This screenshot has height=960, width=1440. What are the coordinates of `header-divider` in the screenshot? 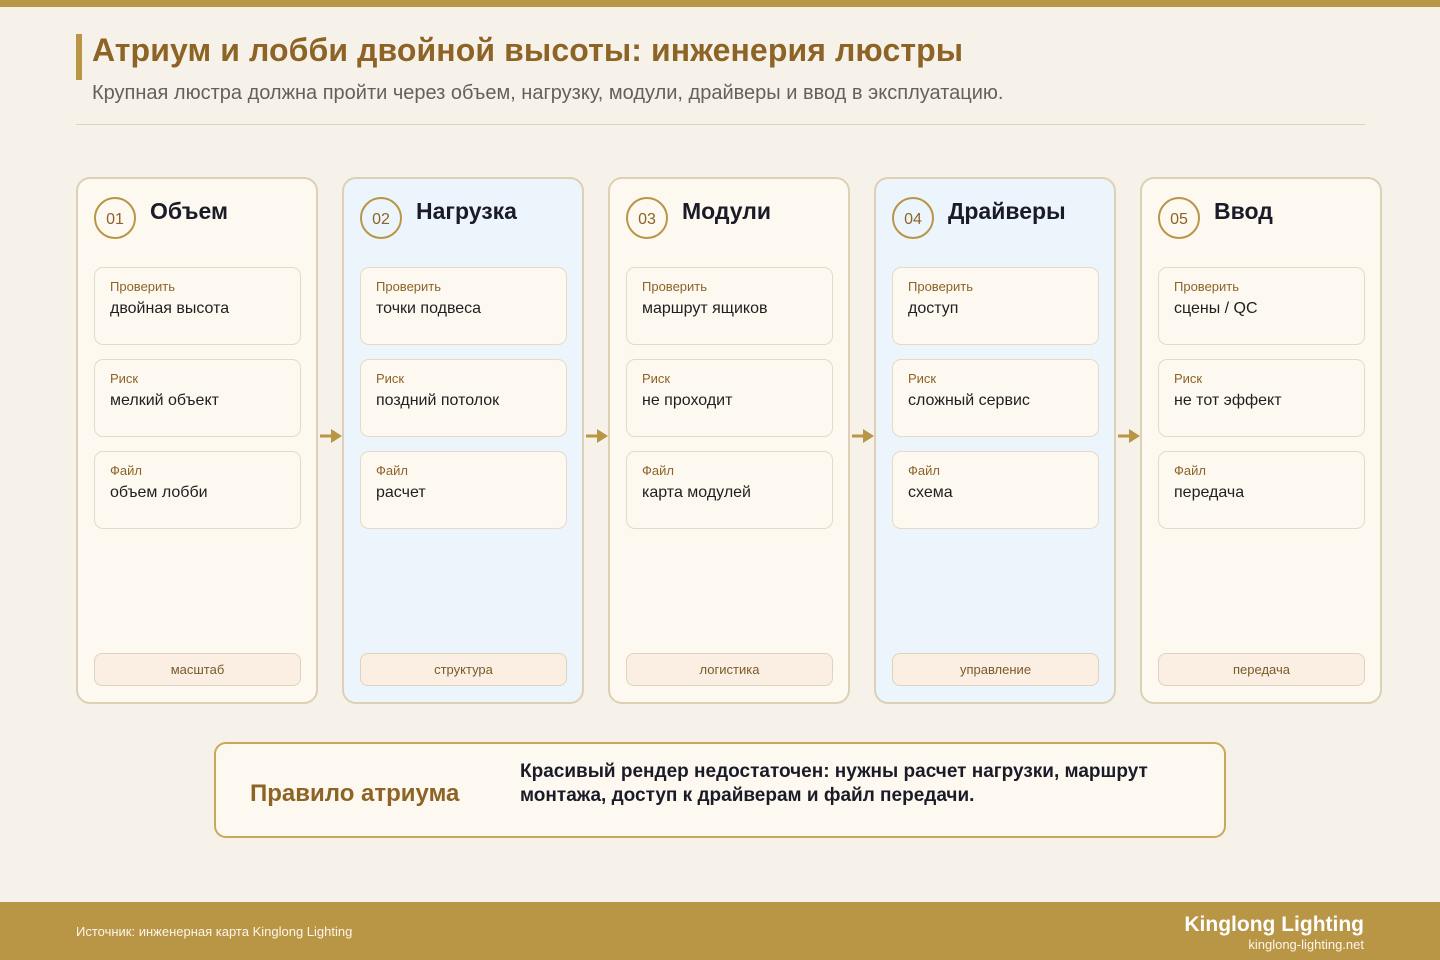 It's located at (720, 124).